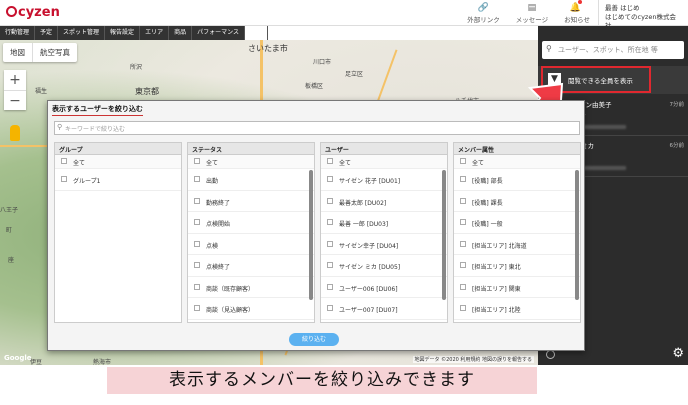 The image size is (688, 405). What do you see at coordinates (15, 80) in the screenshot?
I see `zoom-in-button: +` at bounding box center [15, 80].